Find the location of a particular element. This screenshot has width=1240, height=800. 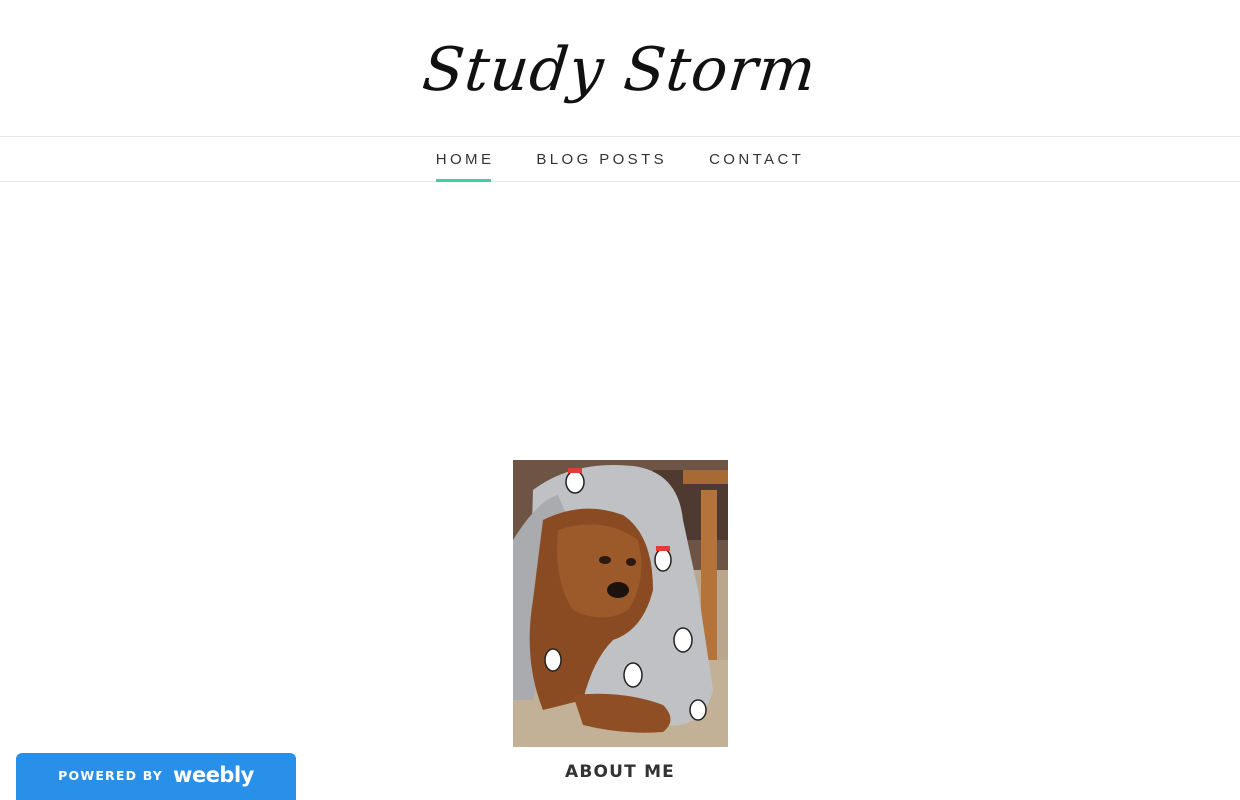

dog-photo-image is located at coordinates (620, 603).